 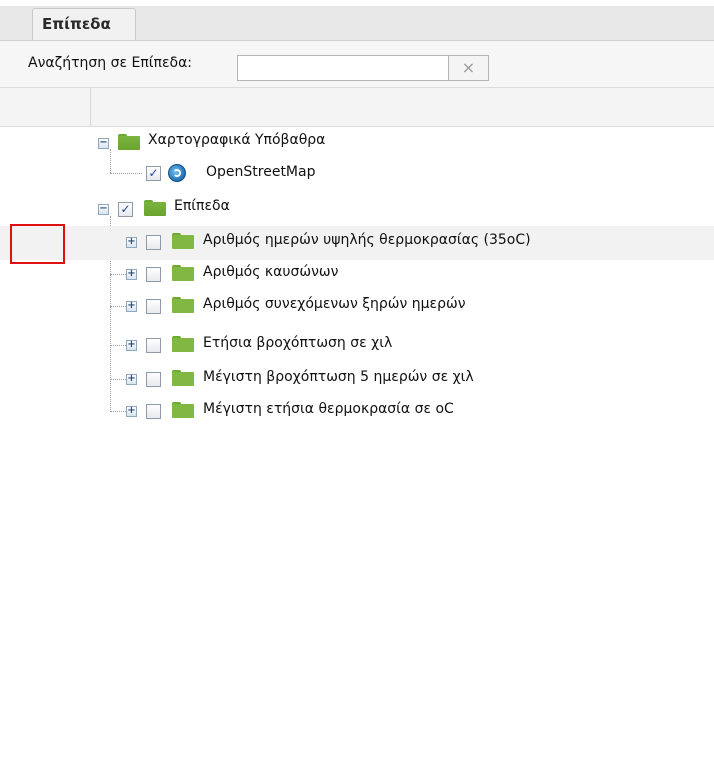 What do you see at coordinates (153, 173) in the screenshot?
I see `layer-checkbox: ✓` at bounding box center [153, 173].